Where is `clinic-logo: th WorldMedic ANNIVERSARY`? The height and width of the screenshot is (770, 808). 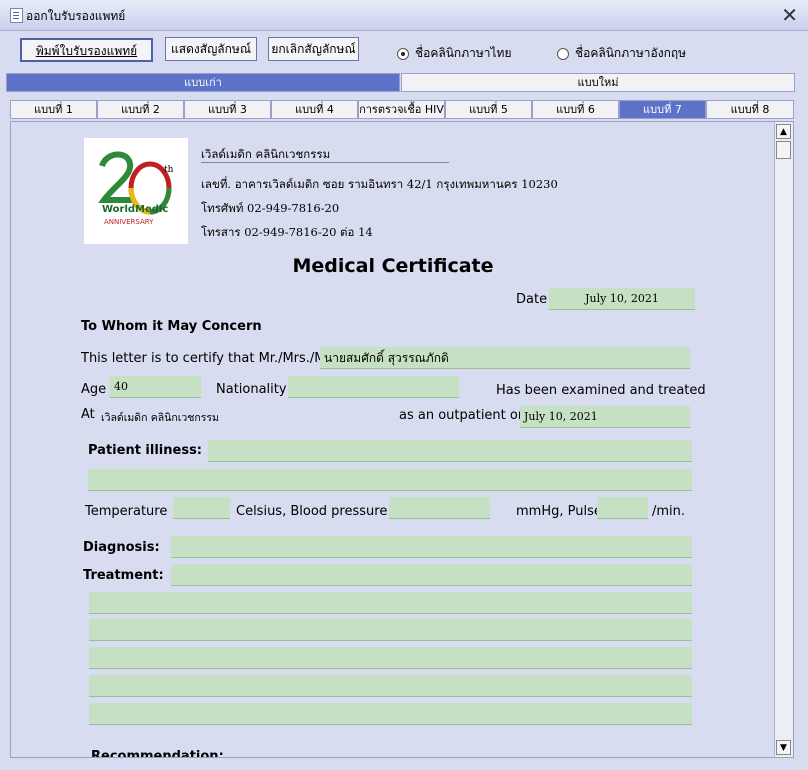 clinic-logo: th WorldMedic ANNIVERSARY is located at coordinates (136, 191).